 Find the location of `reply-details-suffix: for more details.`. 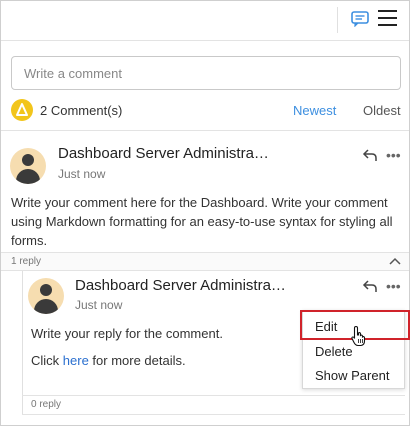

reply-details-suffix: for more details. is located at coordinates (137, 360).